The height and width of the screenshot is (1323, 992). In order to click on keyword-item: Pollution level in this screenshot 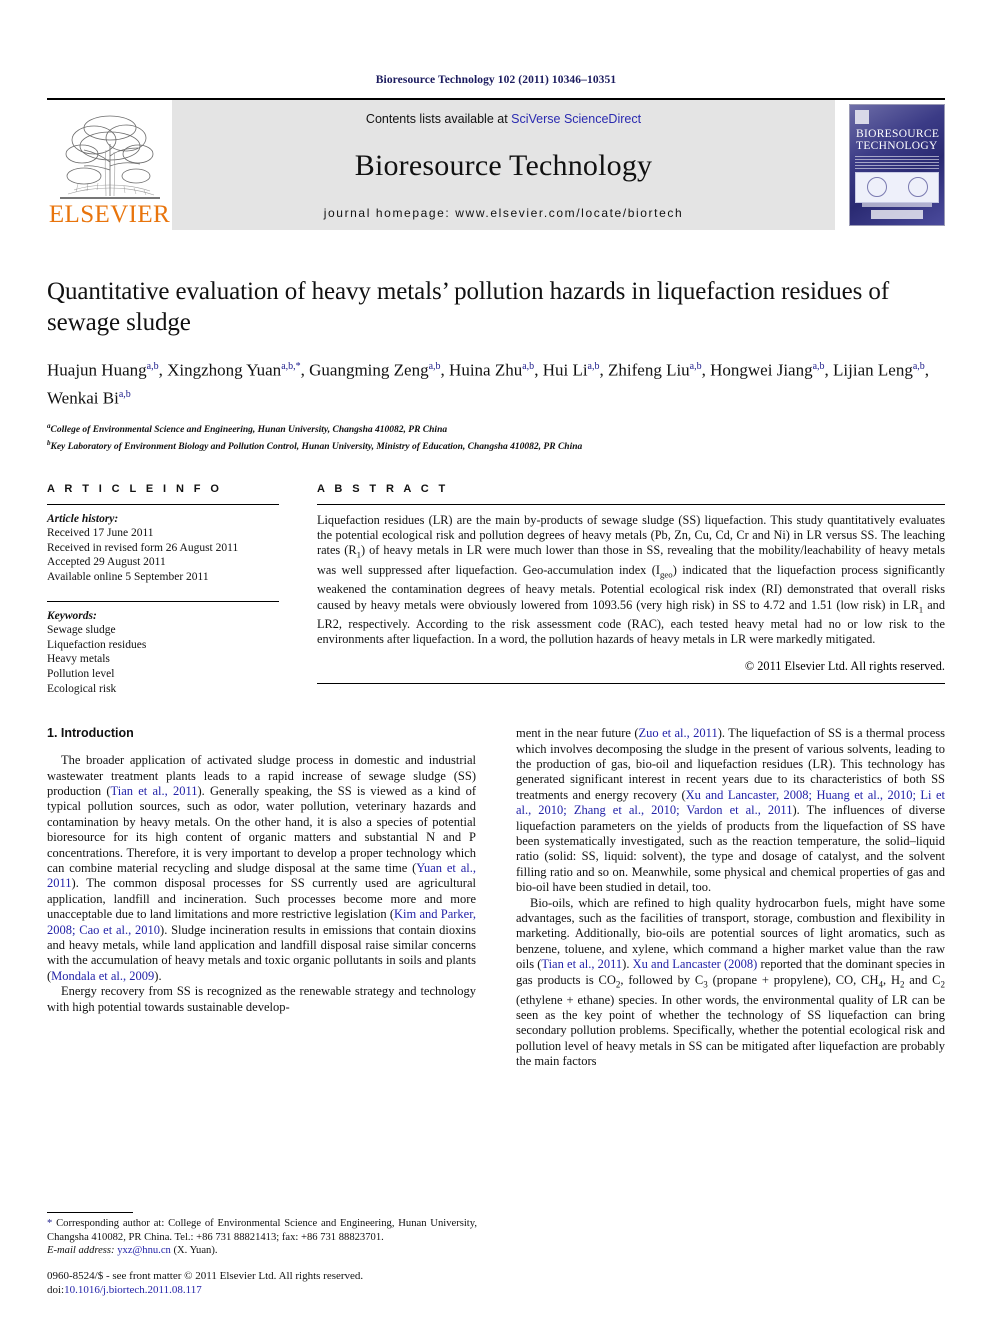, I will do `click(163, 674)`.